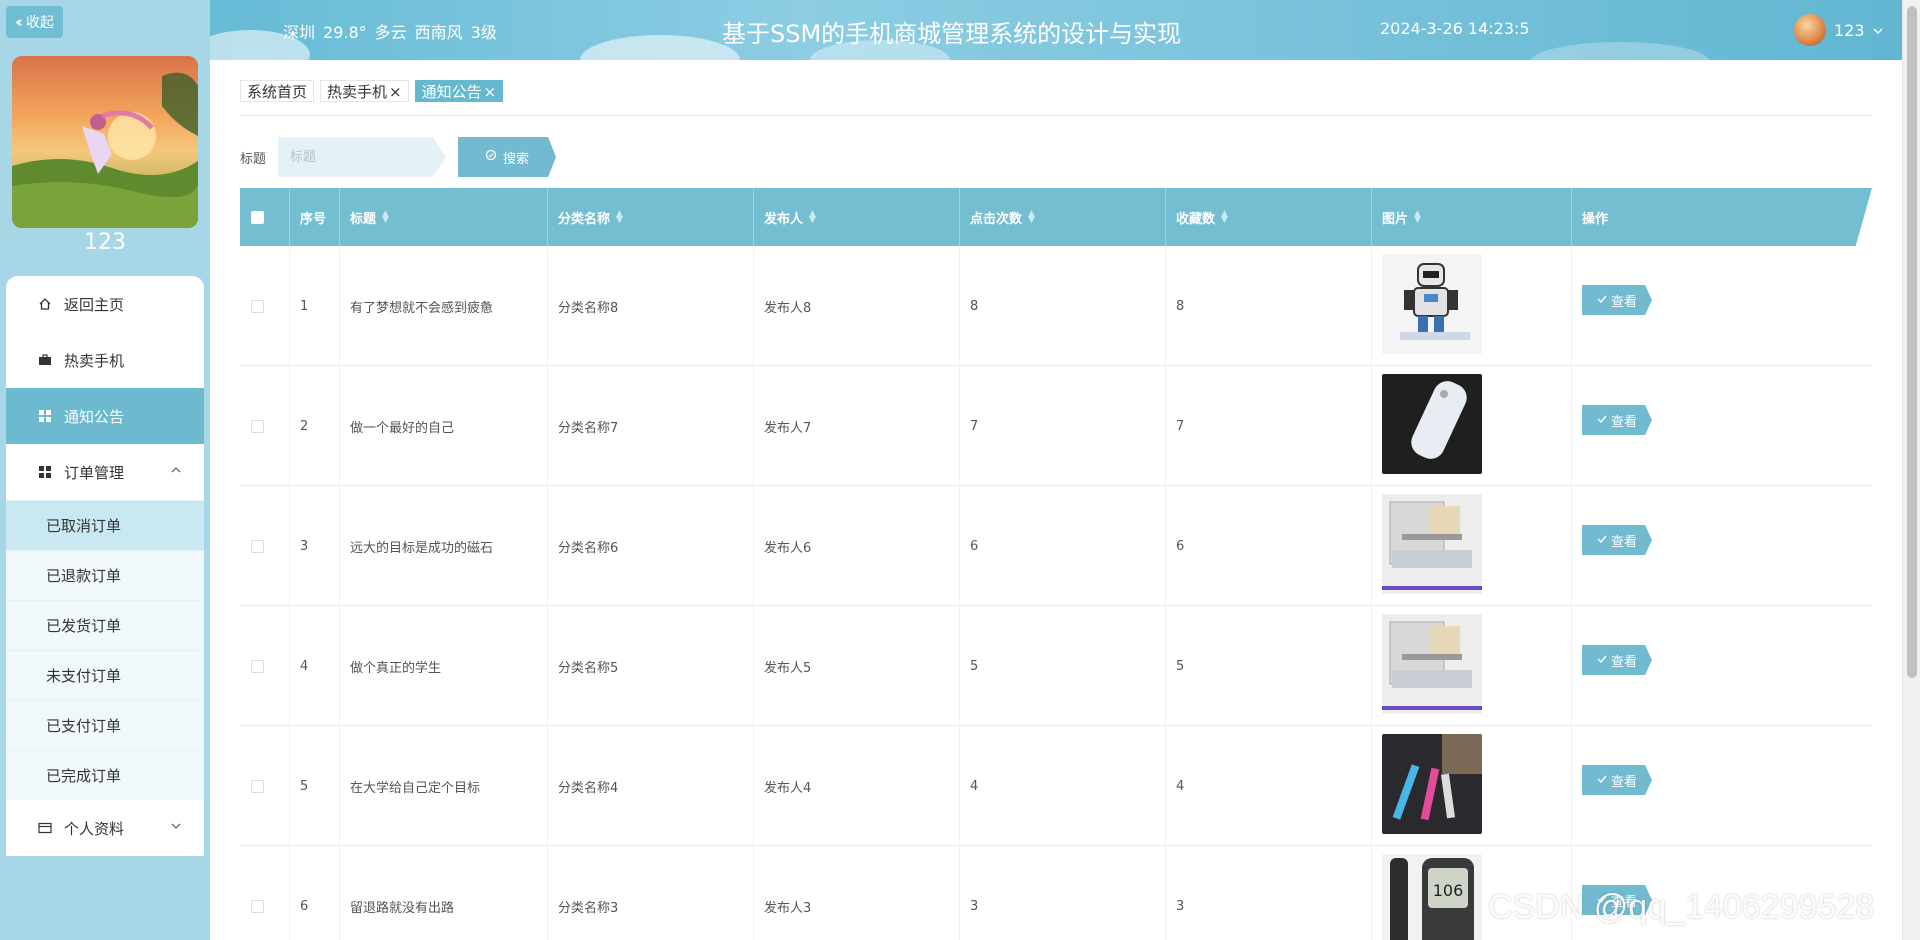 This screenshot has width=1920, height=940. What do you see at coordinates (394, 31) in the screenshot?
I see `weather-info: 深圳 29.8° 多云 西南风 3级` at bounding box center [394, 31].